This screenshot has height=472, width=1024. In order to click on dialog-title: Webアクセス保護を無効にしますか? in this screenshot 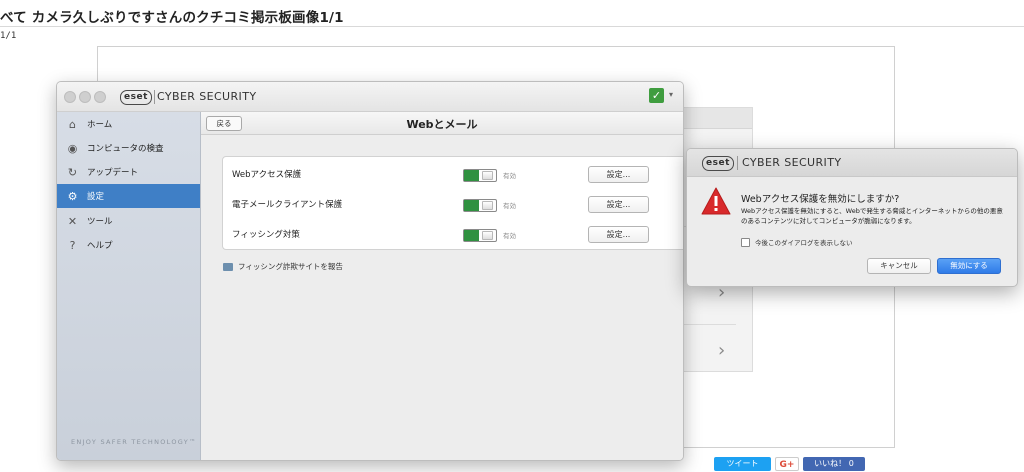, I will do `click(820, 199)`.